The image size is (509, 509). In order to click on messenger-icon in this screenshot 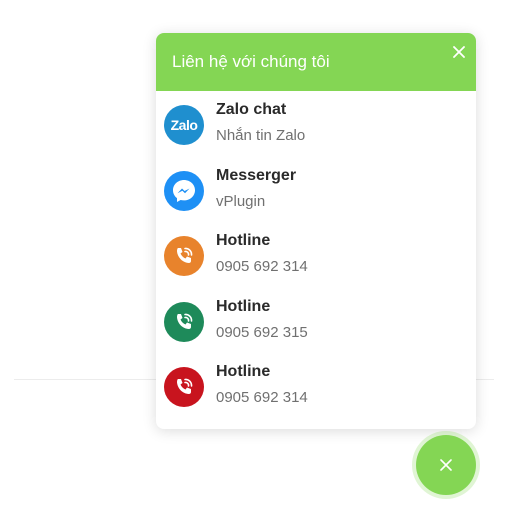, I will do `click(184, 191)`.